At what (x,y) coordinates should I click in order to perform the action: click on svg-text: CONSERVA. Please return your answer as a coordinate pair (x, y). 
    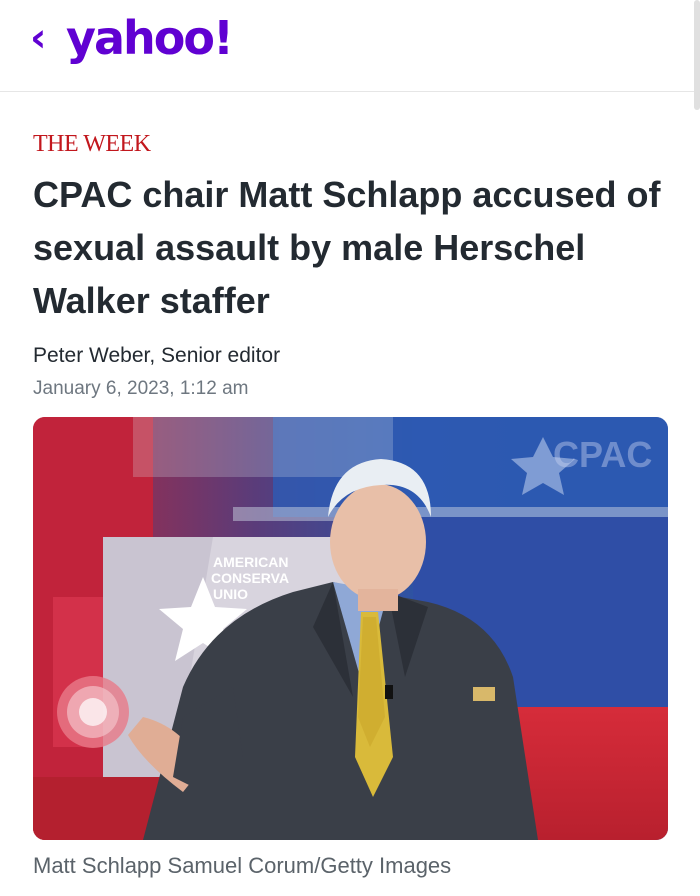
    Looking at the image, I should click on (250, 578).